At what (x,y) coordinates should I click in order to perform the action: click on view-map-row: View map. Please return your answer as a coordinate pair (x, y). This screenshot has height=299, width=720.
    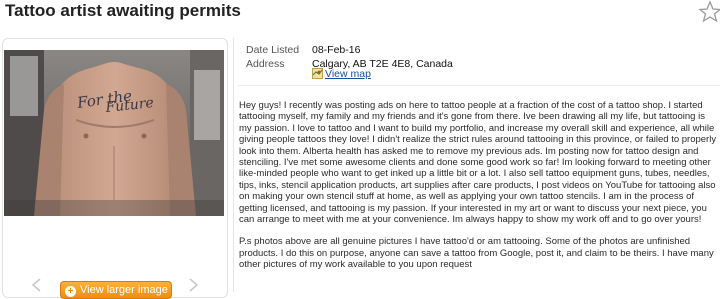
    Looking at the image, I should click on (341, 74).